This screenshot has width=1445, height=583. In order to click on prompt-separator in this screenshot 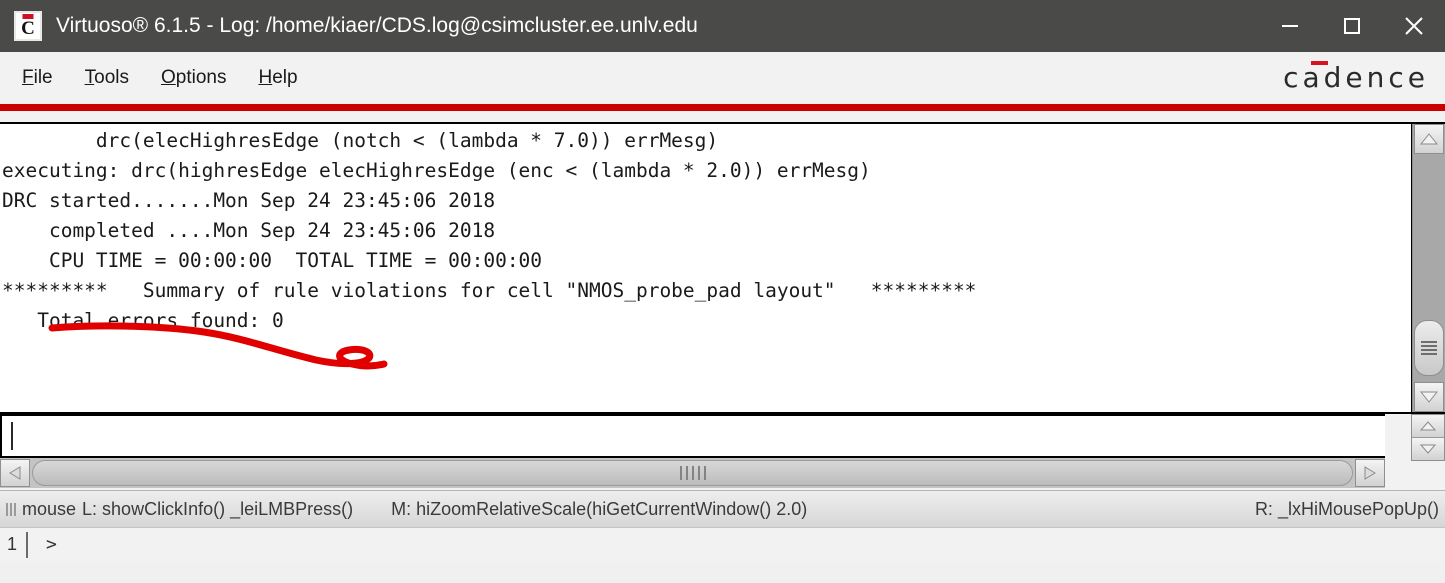, I will do `click(27, 544)`.